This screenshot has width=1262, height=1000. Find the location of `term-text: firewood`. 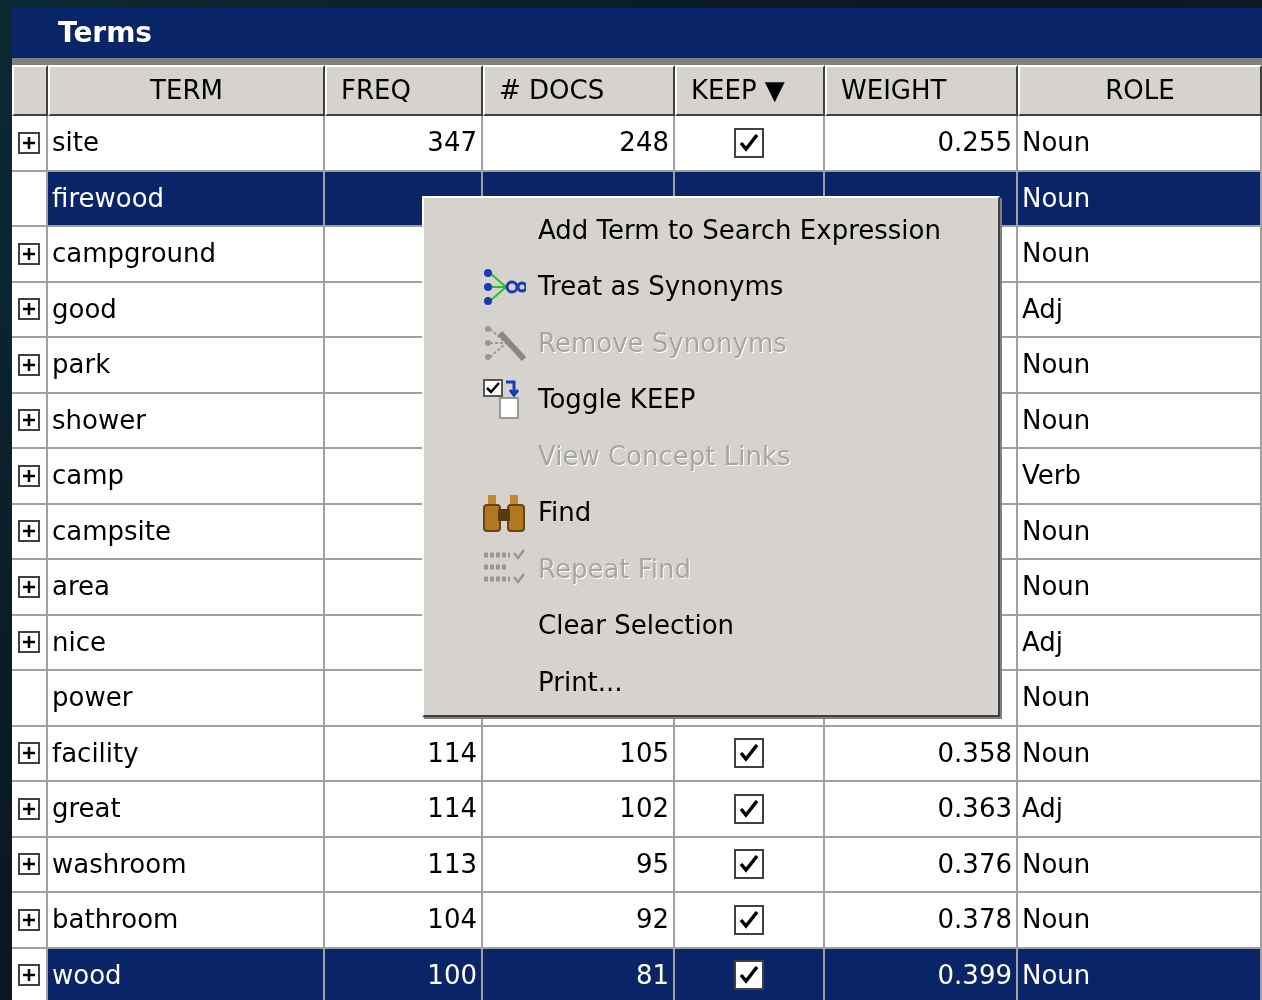

term-text: firewood is located at coordinates (108, 198).